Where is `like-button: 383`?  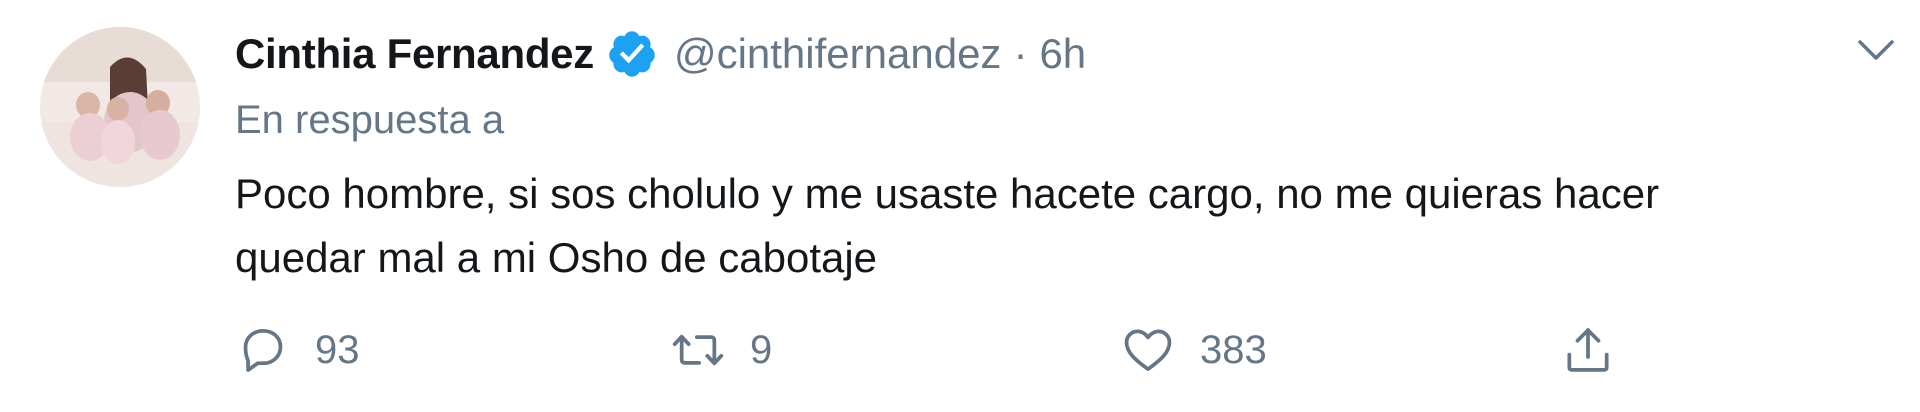
like-button: 383 is located at coordinates (1193, 350).